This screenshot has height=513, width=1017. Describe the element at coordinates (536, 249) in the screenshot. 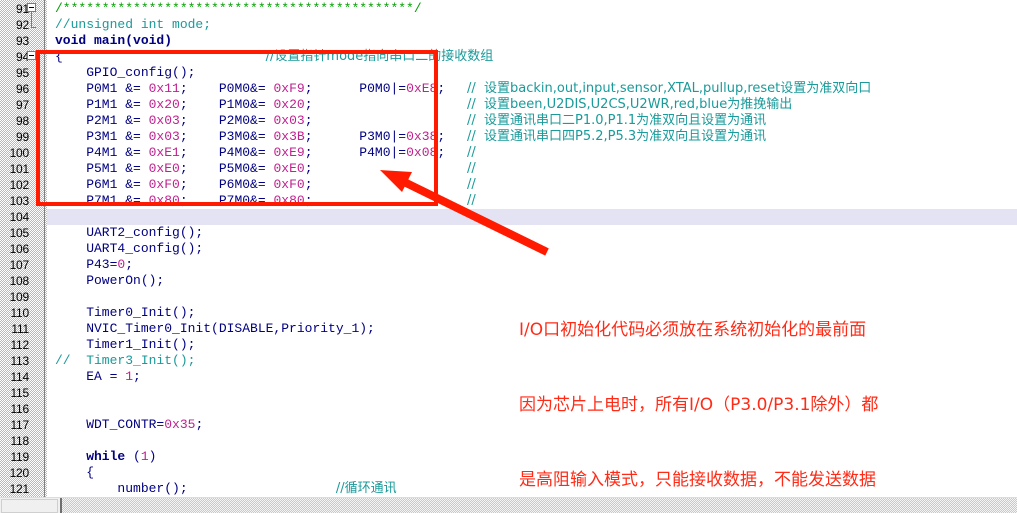

I see `code-line: UART4_config();` at that location.